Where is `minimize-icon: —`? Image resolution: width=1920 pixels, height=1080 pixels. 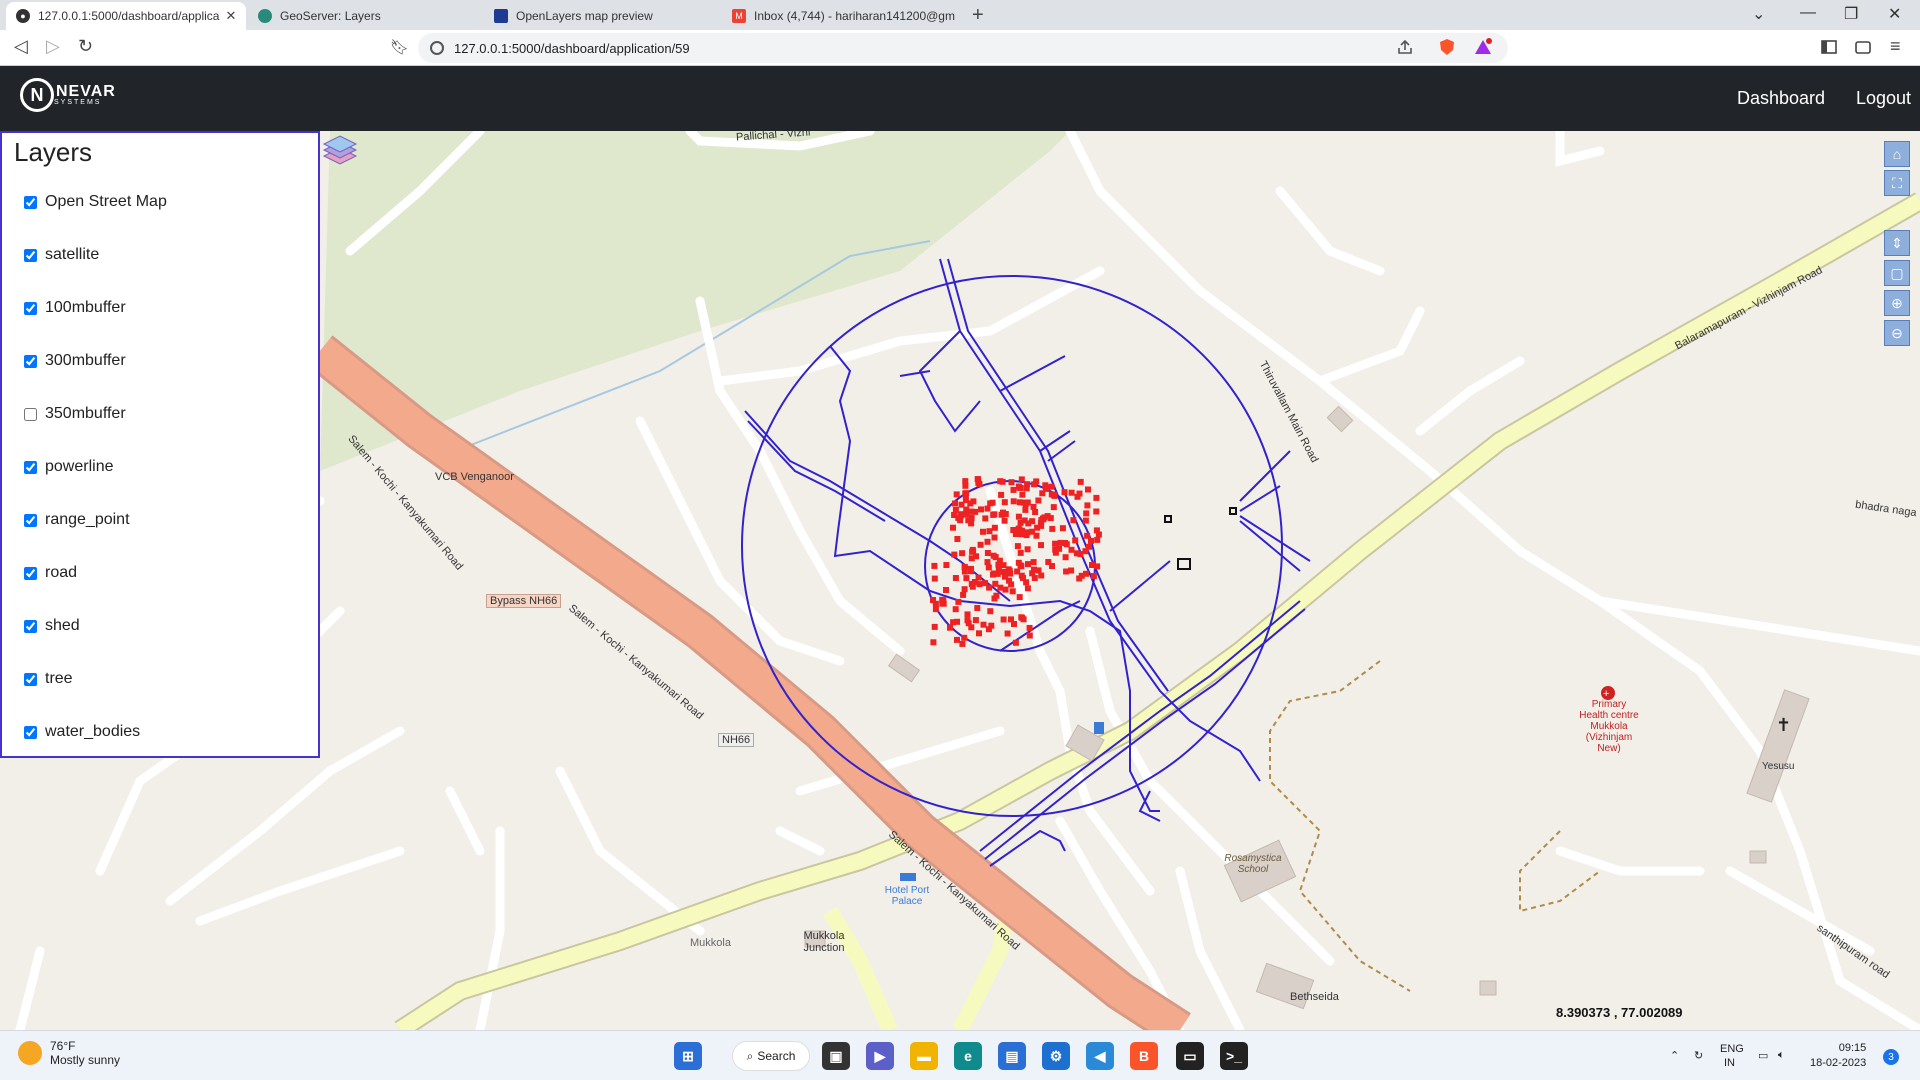
minimize-icon: — is located at coordinates (1808, 13).